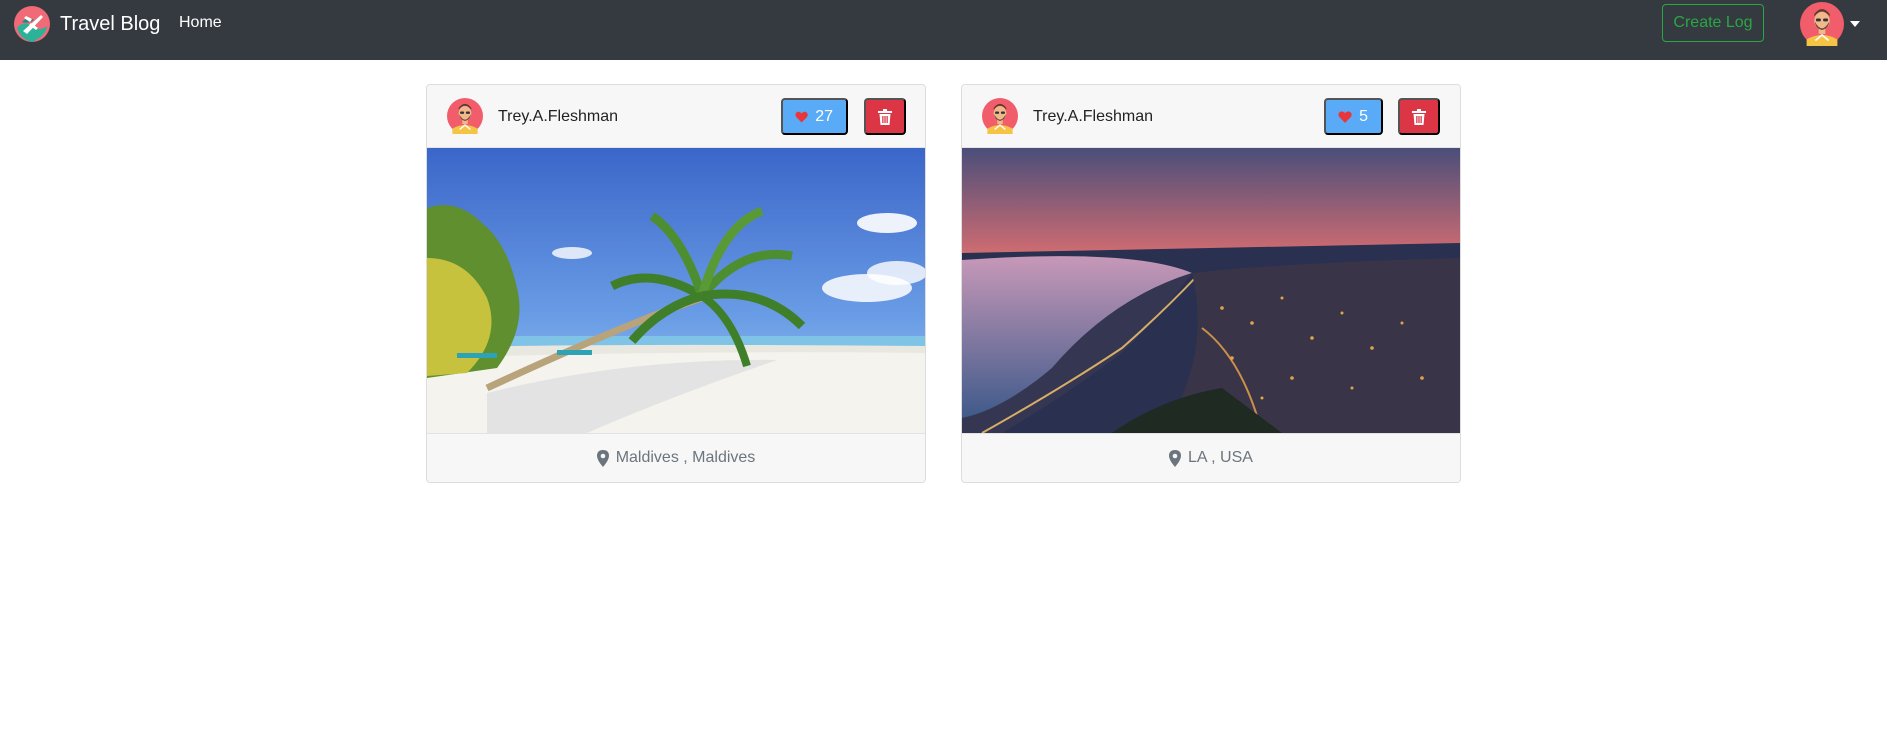  What do you see at coordinates (110, 23) in the screenshot?
I see `brand-title: Travel Blog` at bounding box center [110, 23].